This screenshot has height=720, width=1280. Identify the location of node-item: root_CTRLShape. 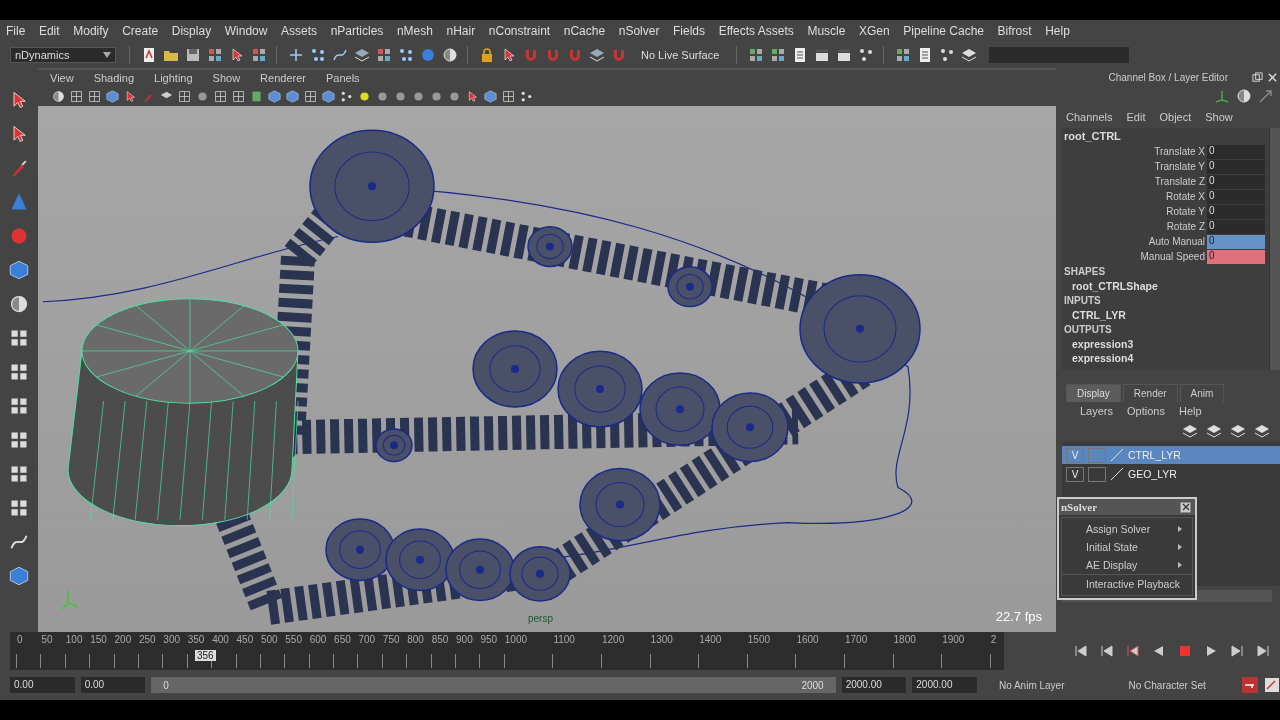
(1165, 286).